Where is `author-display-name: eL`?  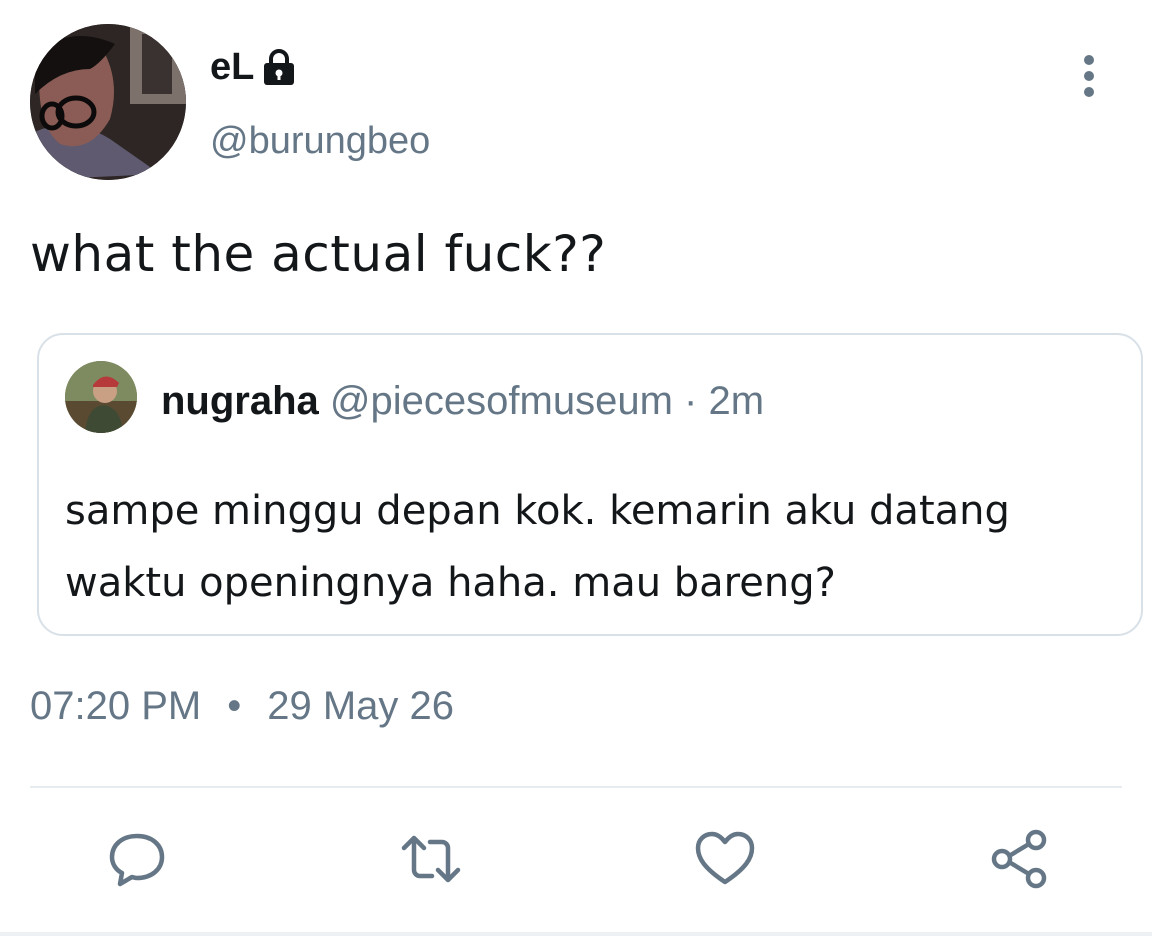
author-display-name: eL is located at coordinates (232, 67).